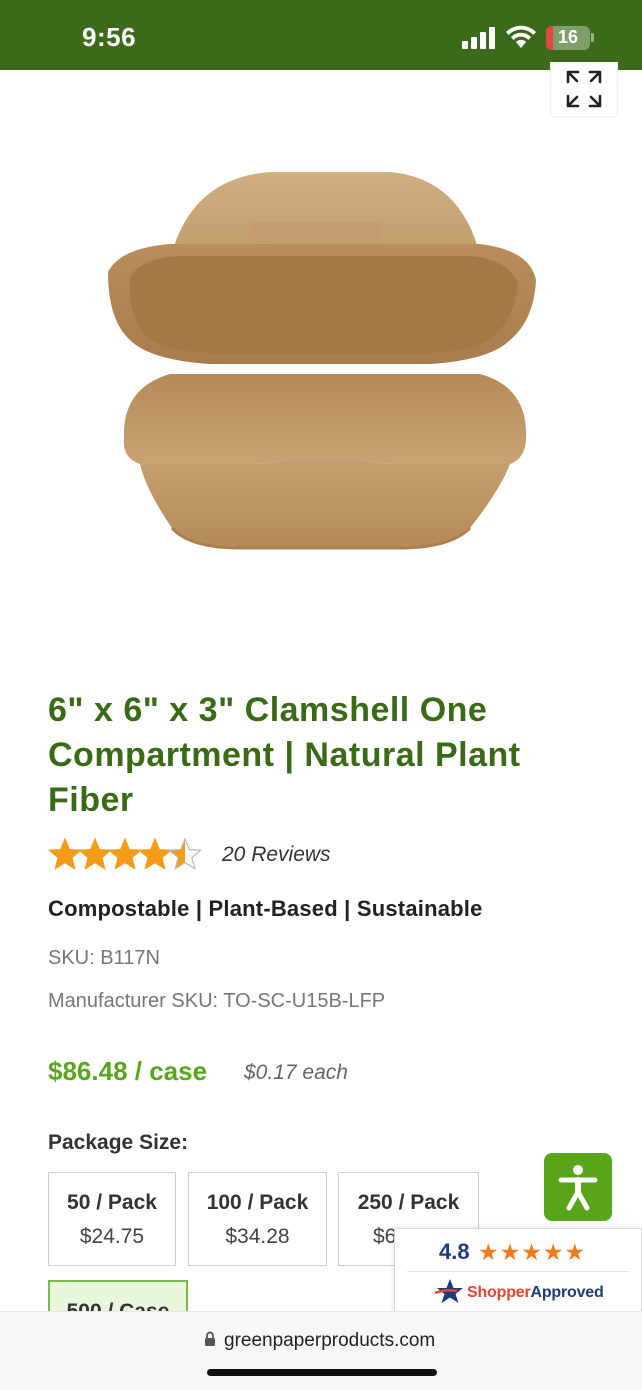  Describe the element at coordinates (322, 1372) in the screenshot. I see `home-indicator` at that location.